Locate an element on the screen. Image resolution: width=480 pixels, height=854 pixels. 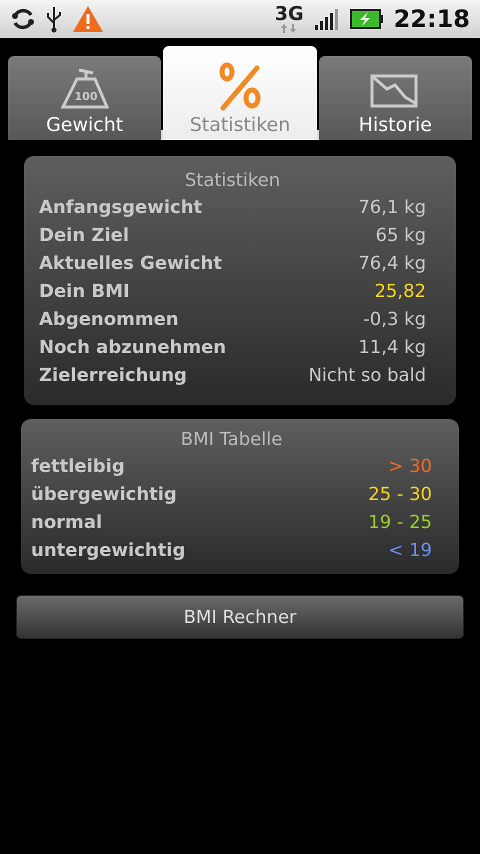
clock-time: 22:18 is located at coordinates (432, 19).